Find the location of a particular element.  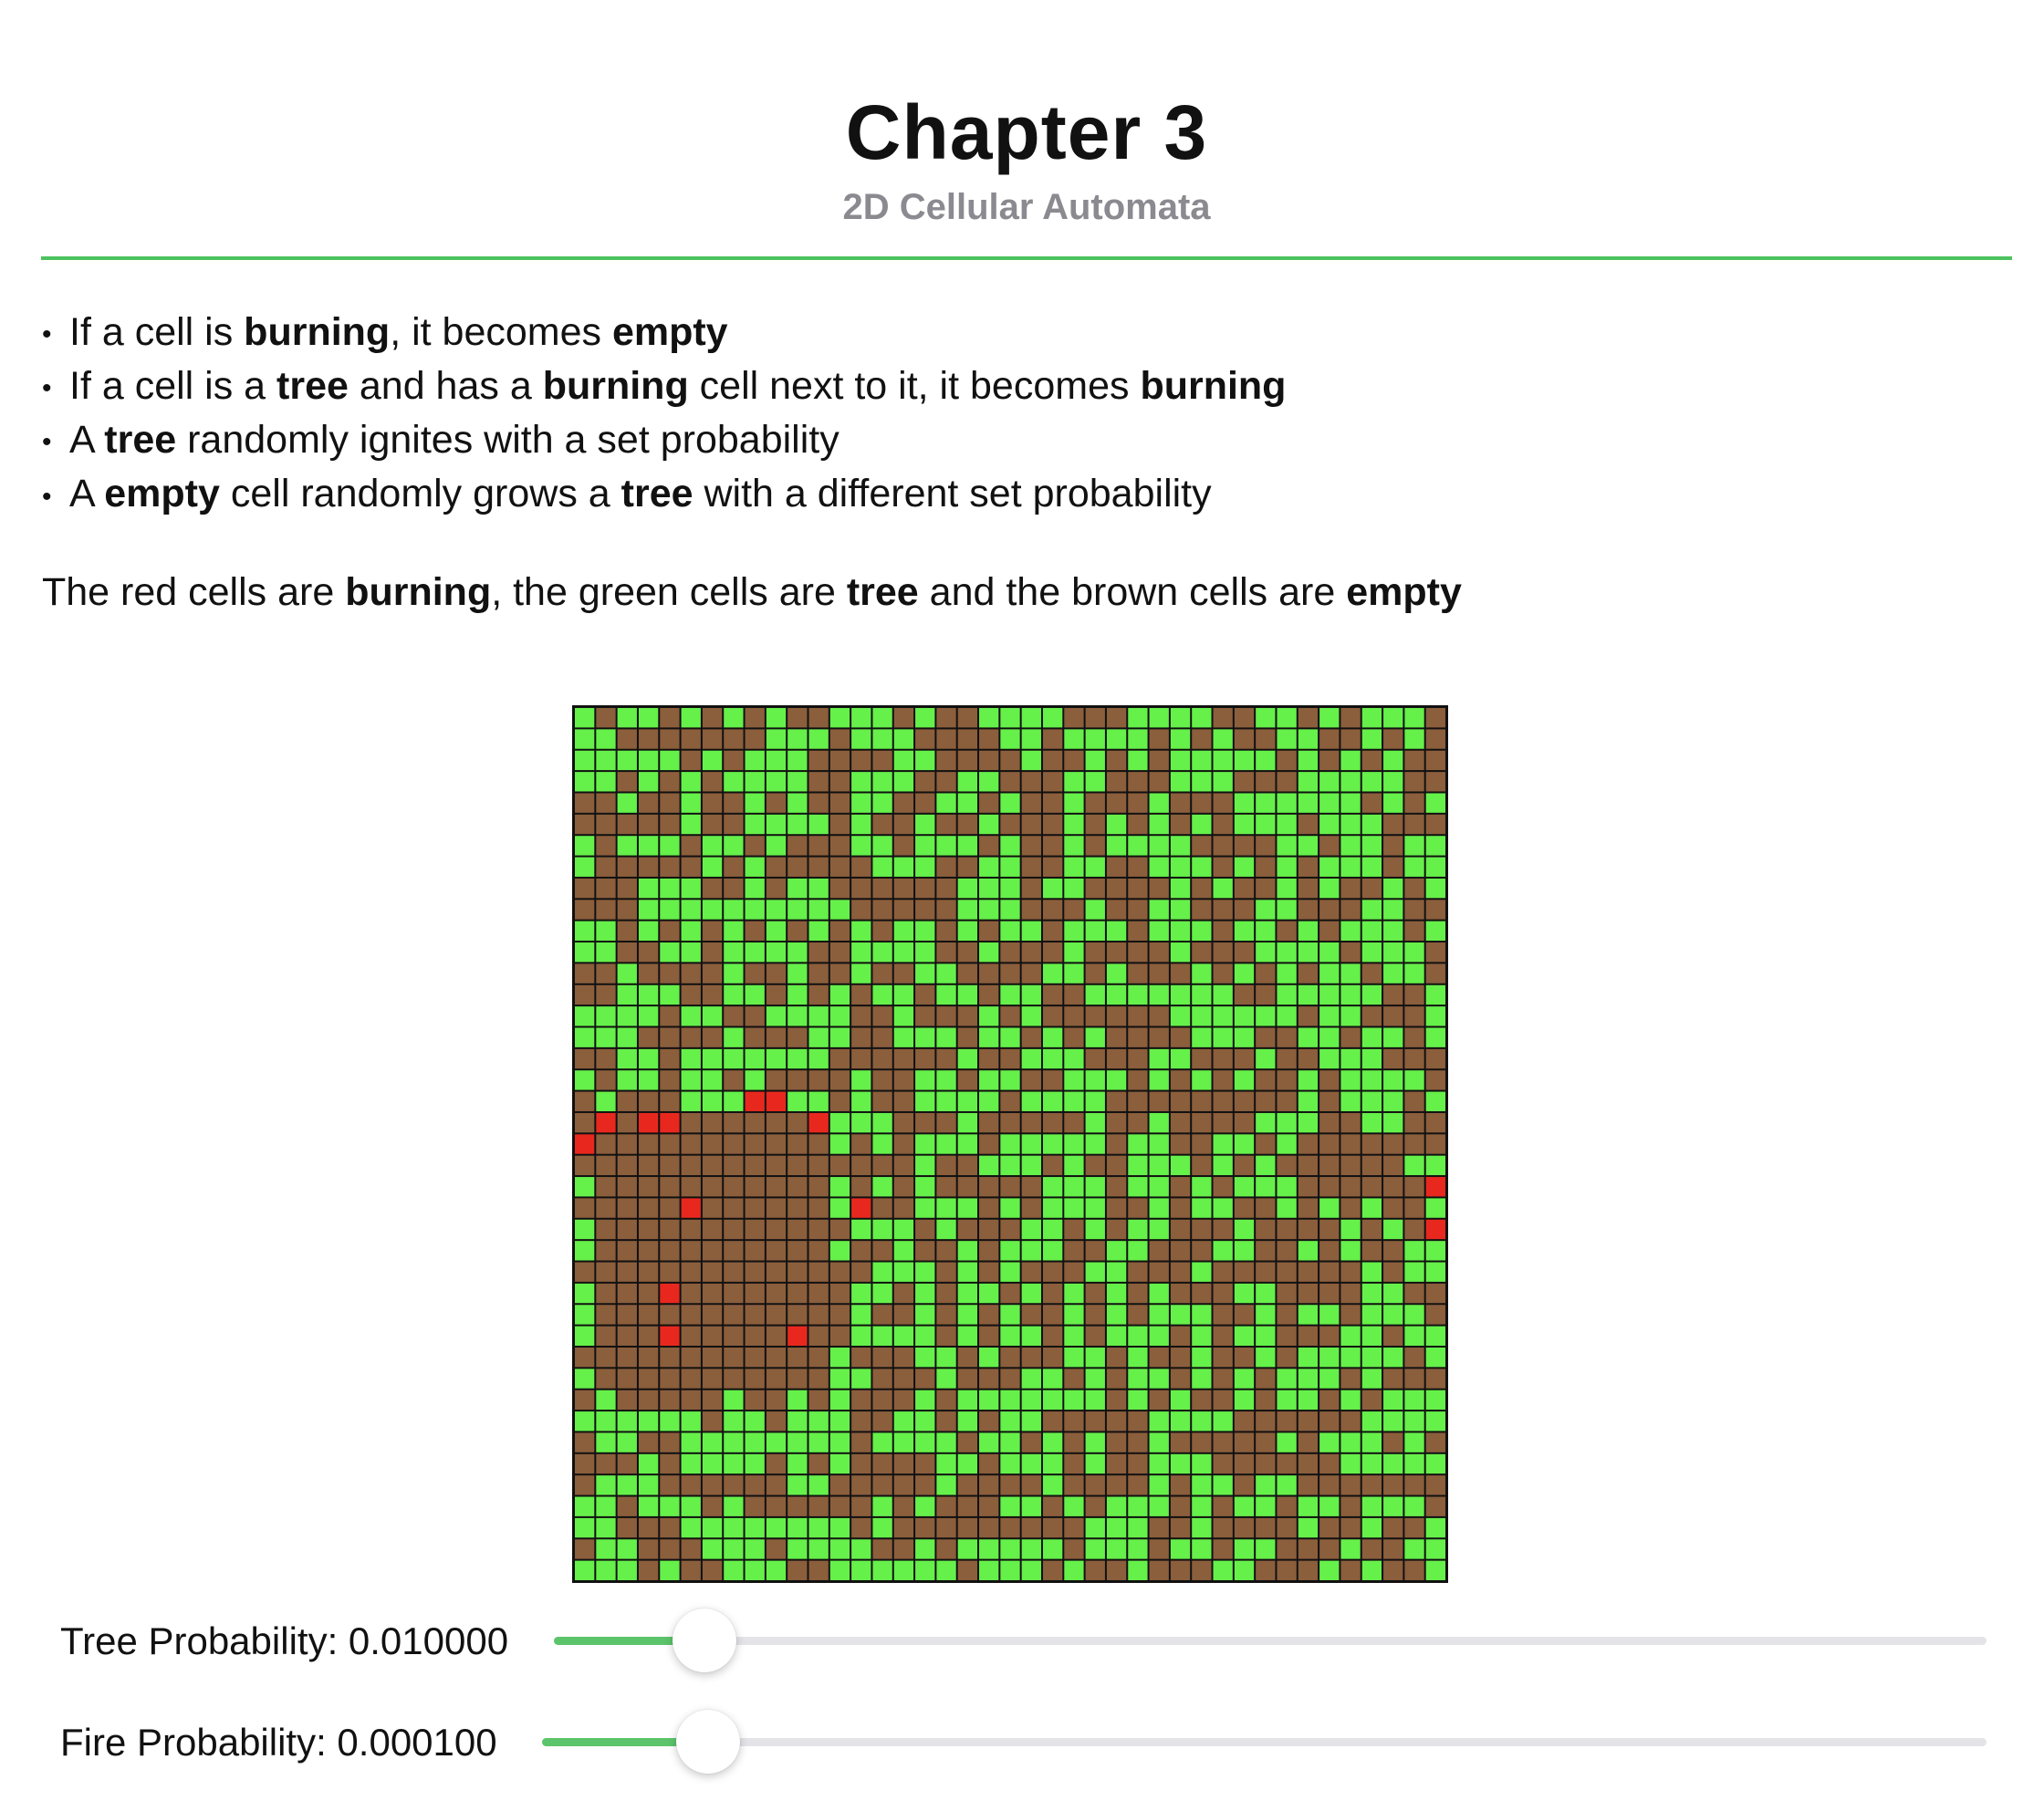

tree-probability-thumb is located at coordinates (704, 1640).